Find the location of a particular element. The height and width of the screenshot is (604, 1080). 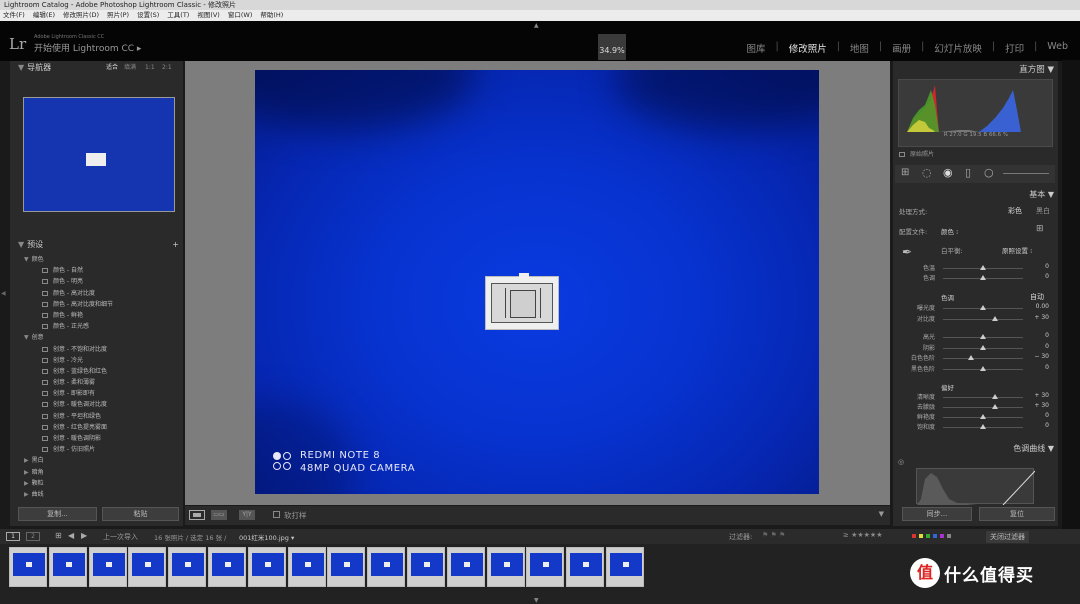

treatment-color-option: 彩色 is located at coordinates (1015, 211).